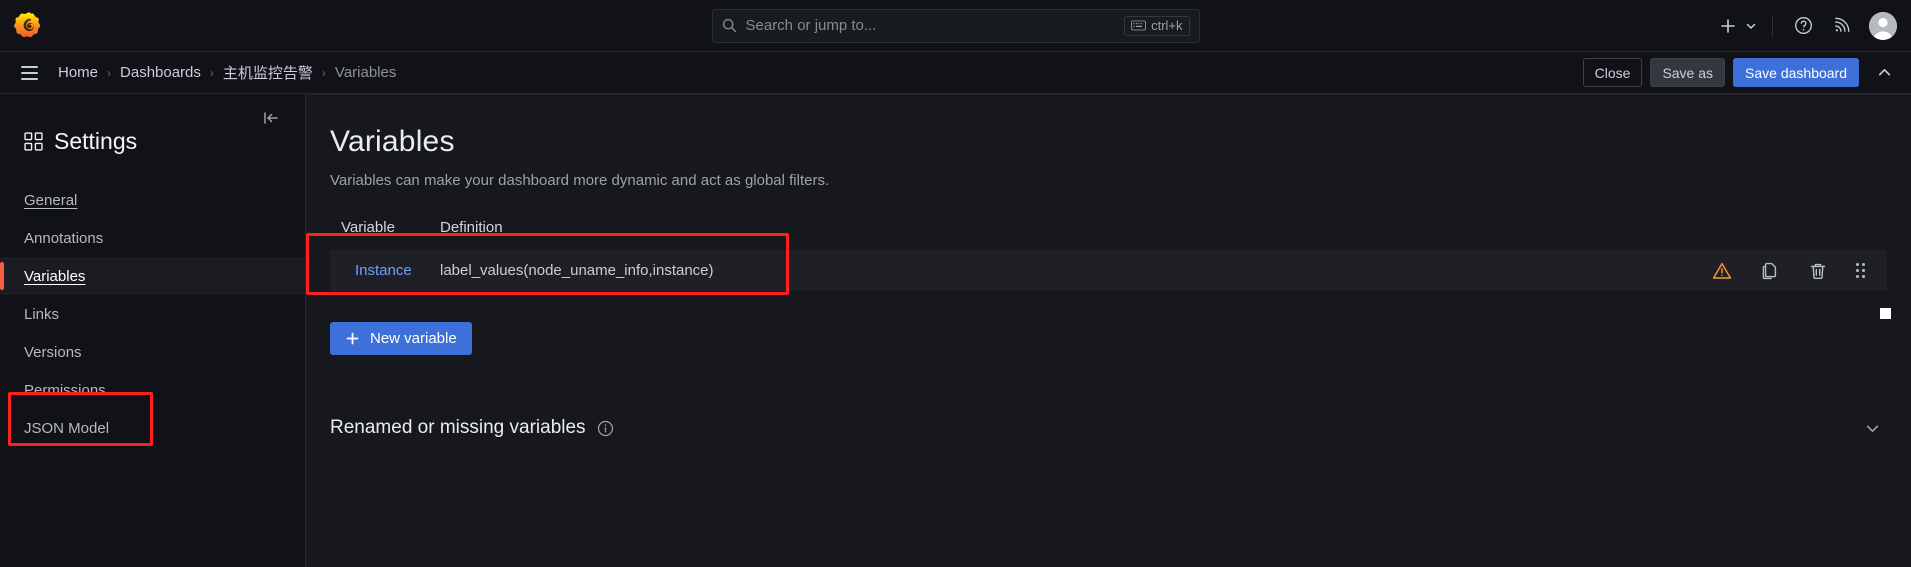  I want to click on sidebar-item-json-model: JSON Model, so click(152, 428).